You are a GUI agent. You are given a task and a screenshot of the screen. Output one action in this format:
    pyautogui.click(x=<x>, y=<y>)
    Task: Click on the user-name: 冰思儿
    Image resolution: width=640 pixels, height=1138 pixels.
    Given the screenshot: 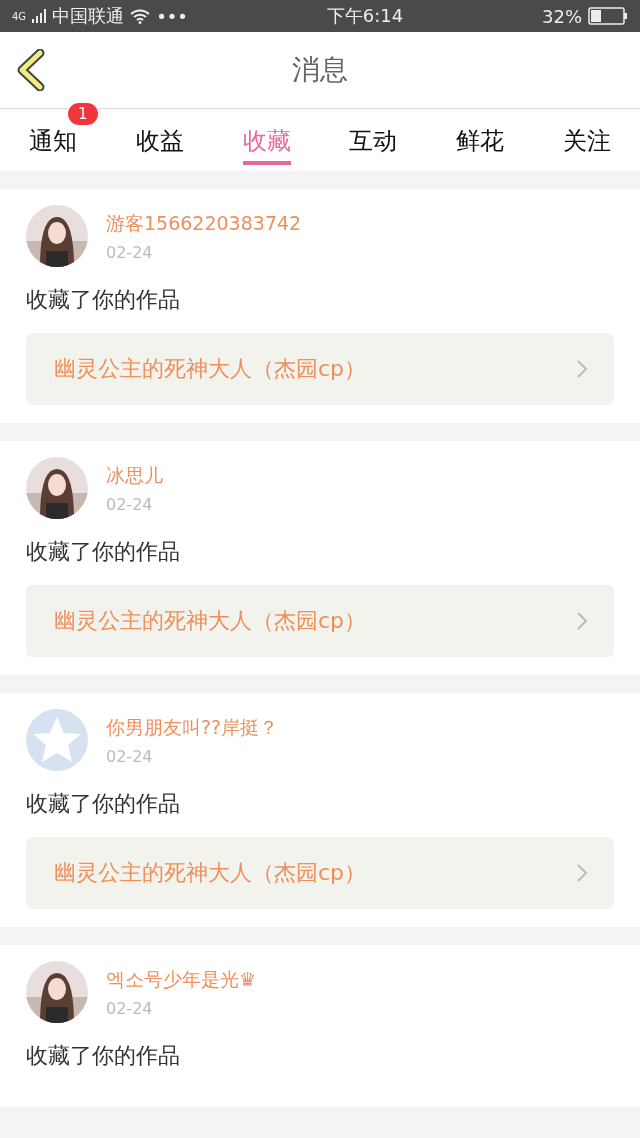 What is the action you would take?
    pyautogui.click(x=134, y=475)
    